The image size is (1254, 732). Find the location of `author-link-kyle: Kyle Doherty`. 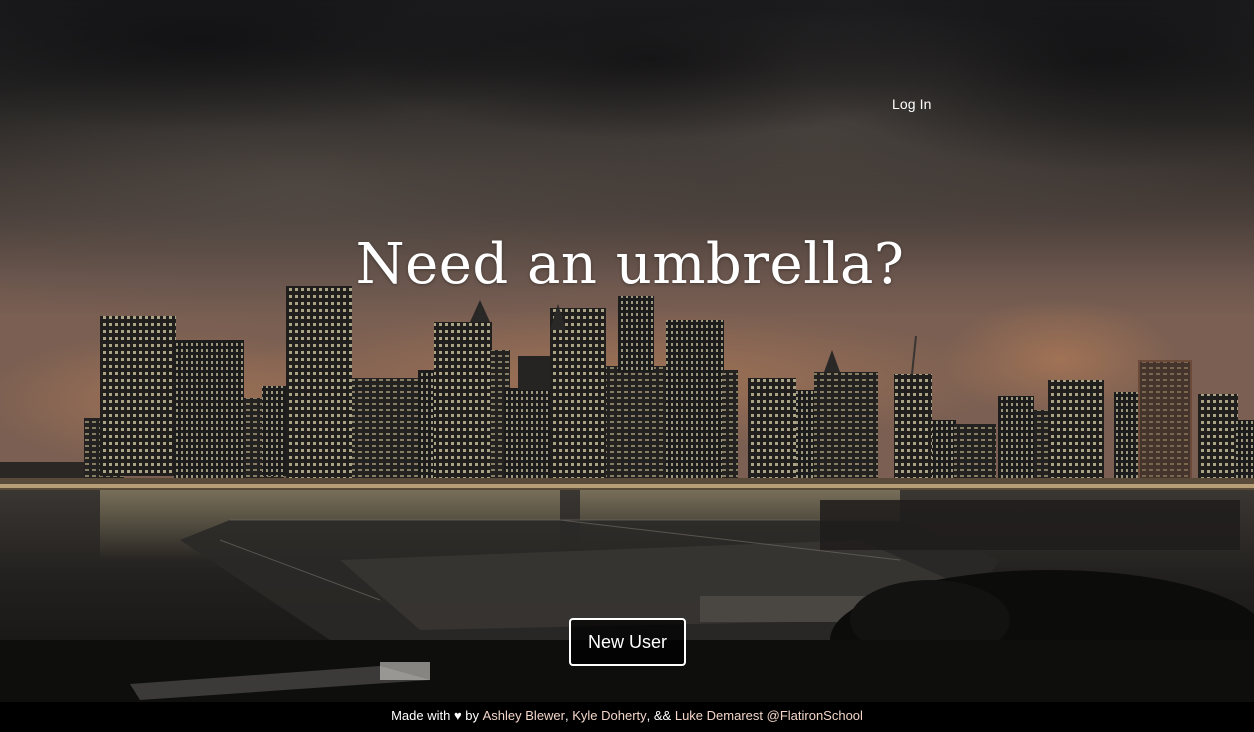

author-link-kyle: Kyle Doherty is located at coordinates (609, 715).